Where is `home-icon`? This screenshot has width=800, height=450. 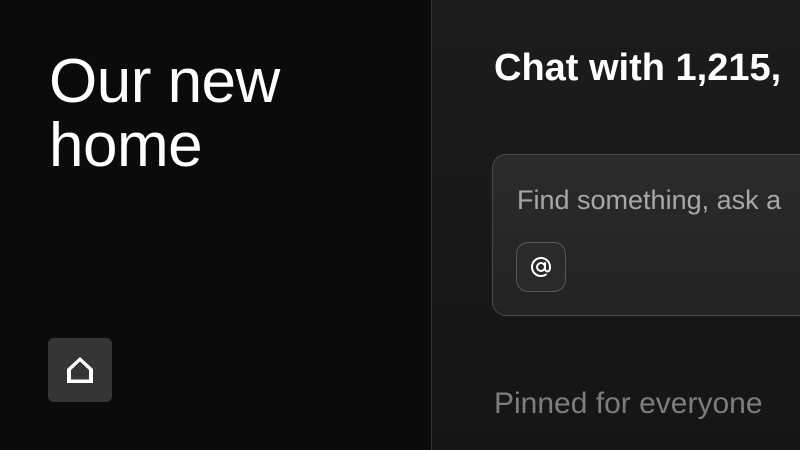
home-icon is located at coordinates (80, 370).